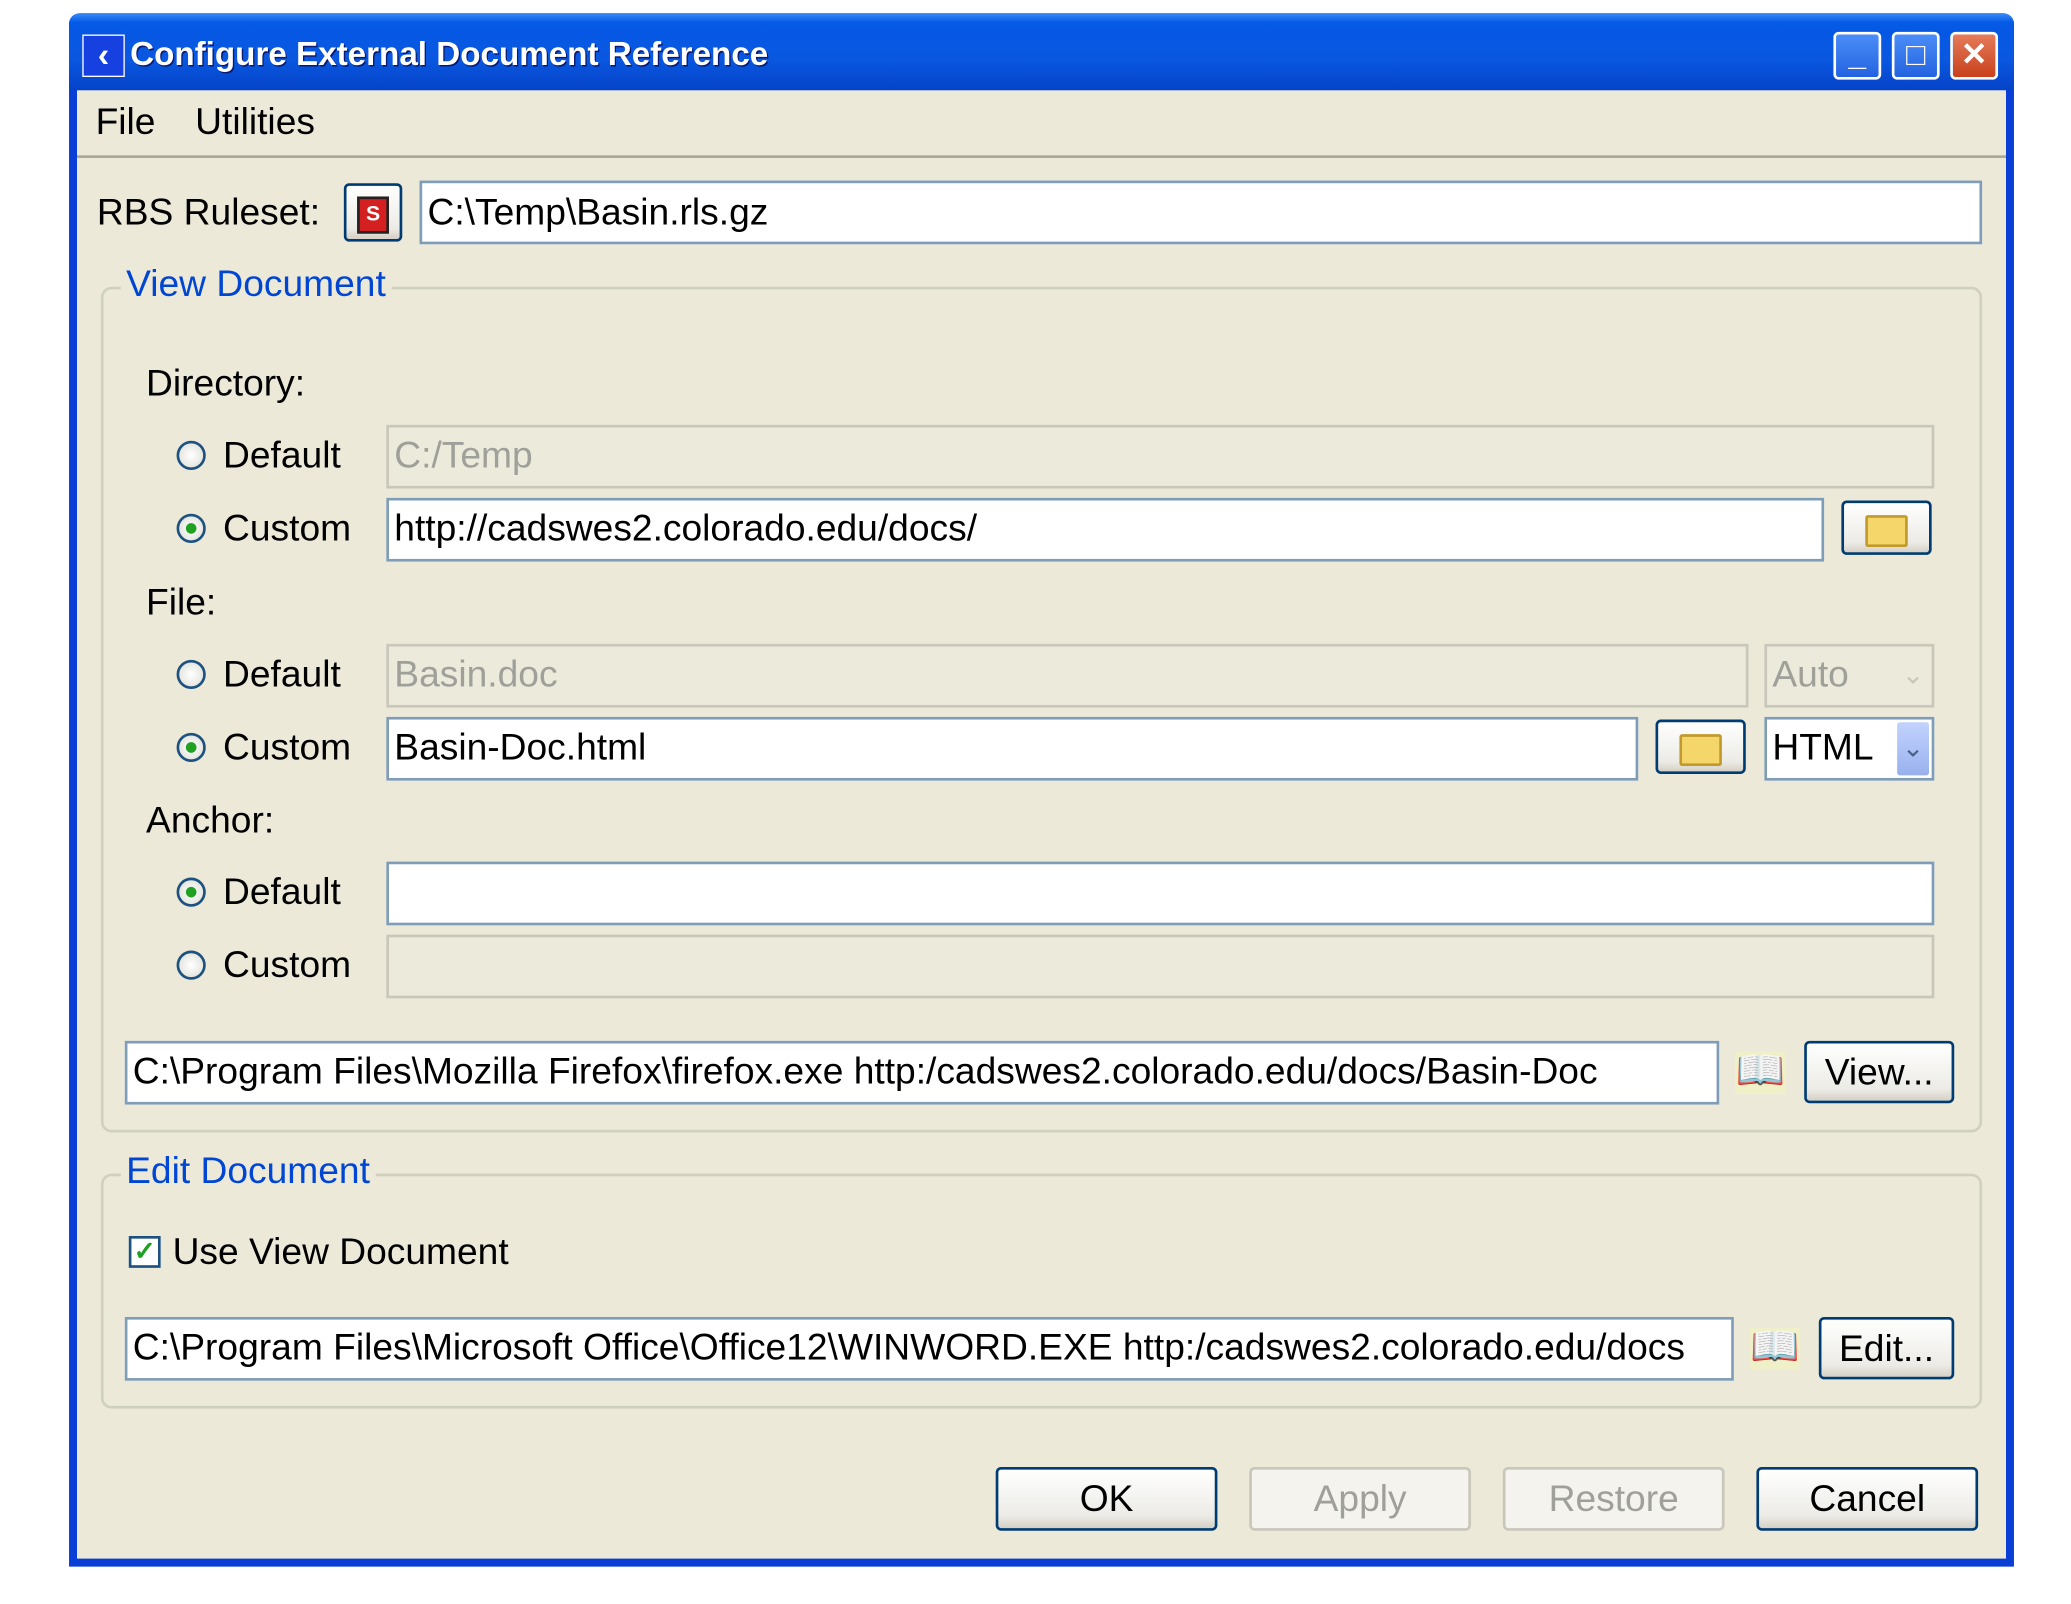 The image size is (2071, 1604). I want to click on menu-utilities: Utilities, so click(255, 122).